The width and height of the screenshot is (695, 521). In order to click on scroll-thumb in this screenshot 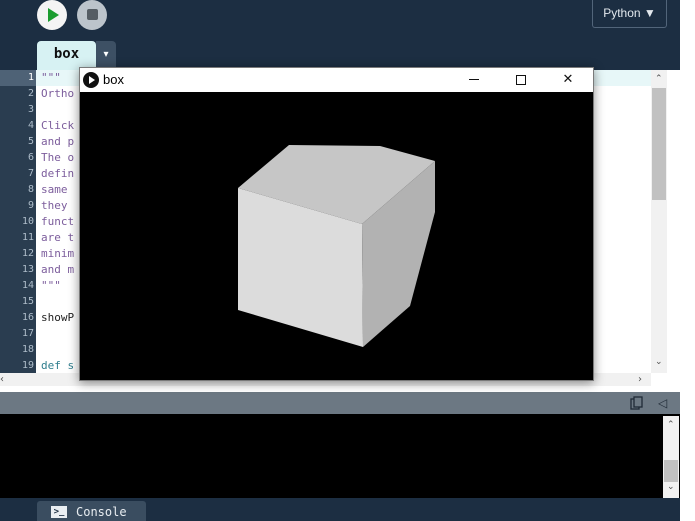, I will do `click(659, 144)`.